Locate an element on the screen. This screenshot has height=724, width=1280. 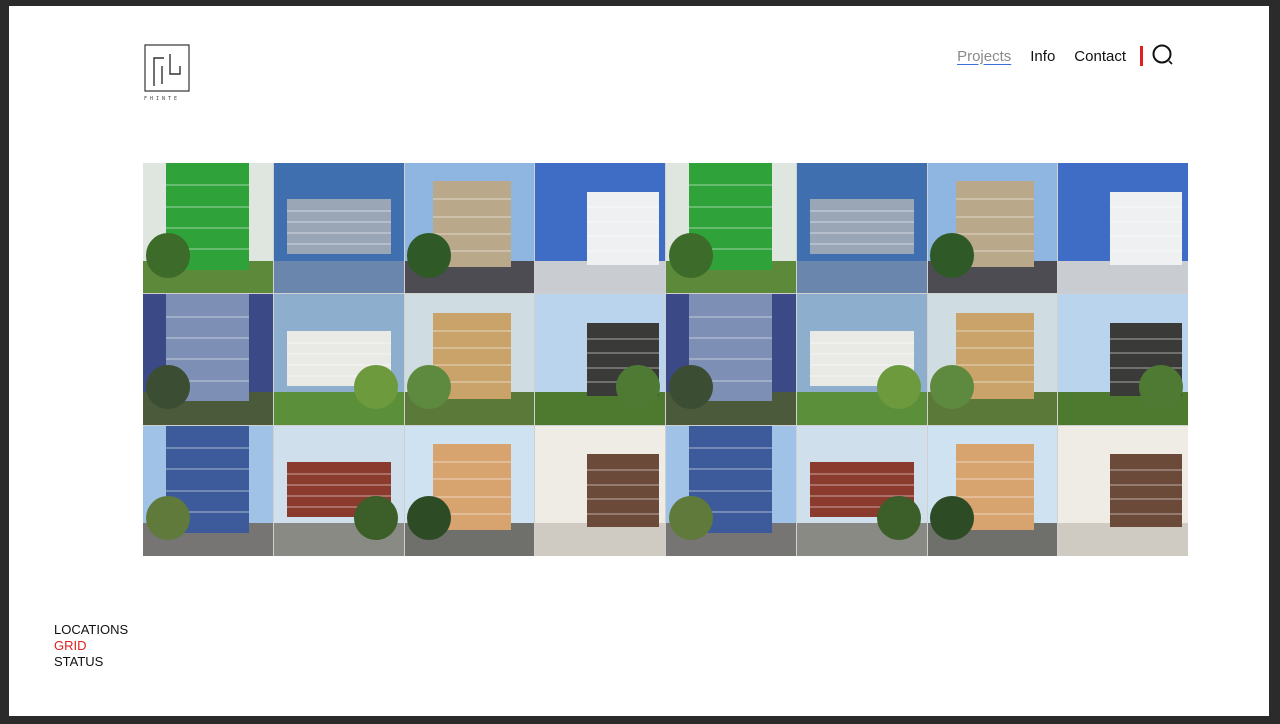
logo-text: FHINTE is located at coordinates (162, 99).